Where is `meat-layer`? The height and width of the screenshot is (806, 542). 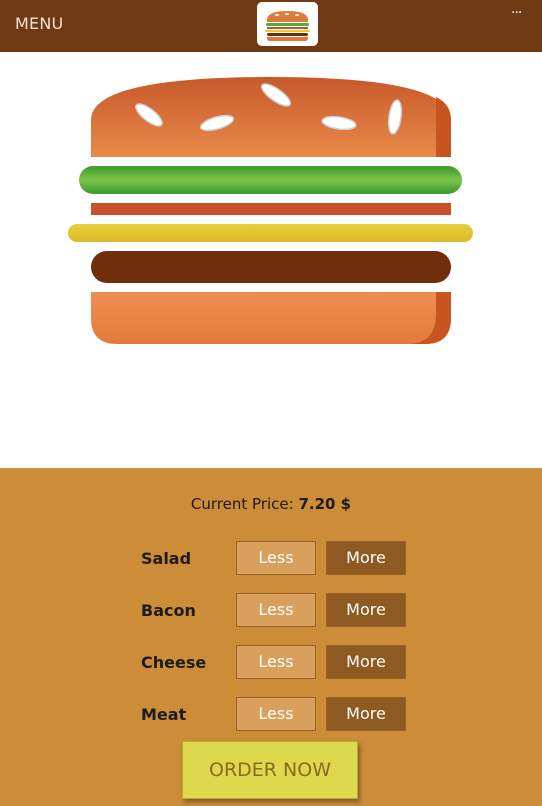 meat-layer is located at coordinates (271, 267).